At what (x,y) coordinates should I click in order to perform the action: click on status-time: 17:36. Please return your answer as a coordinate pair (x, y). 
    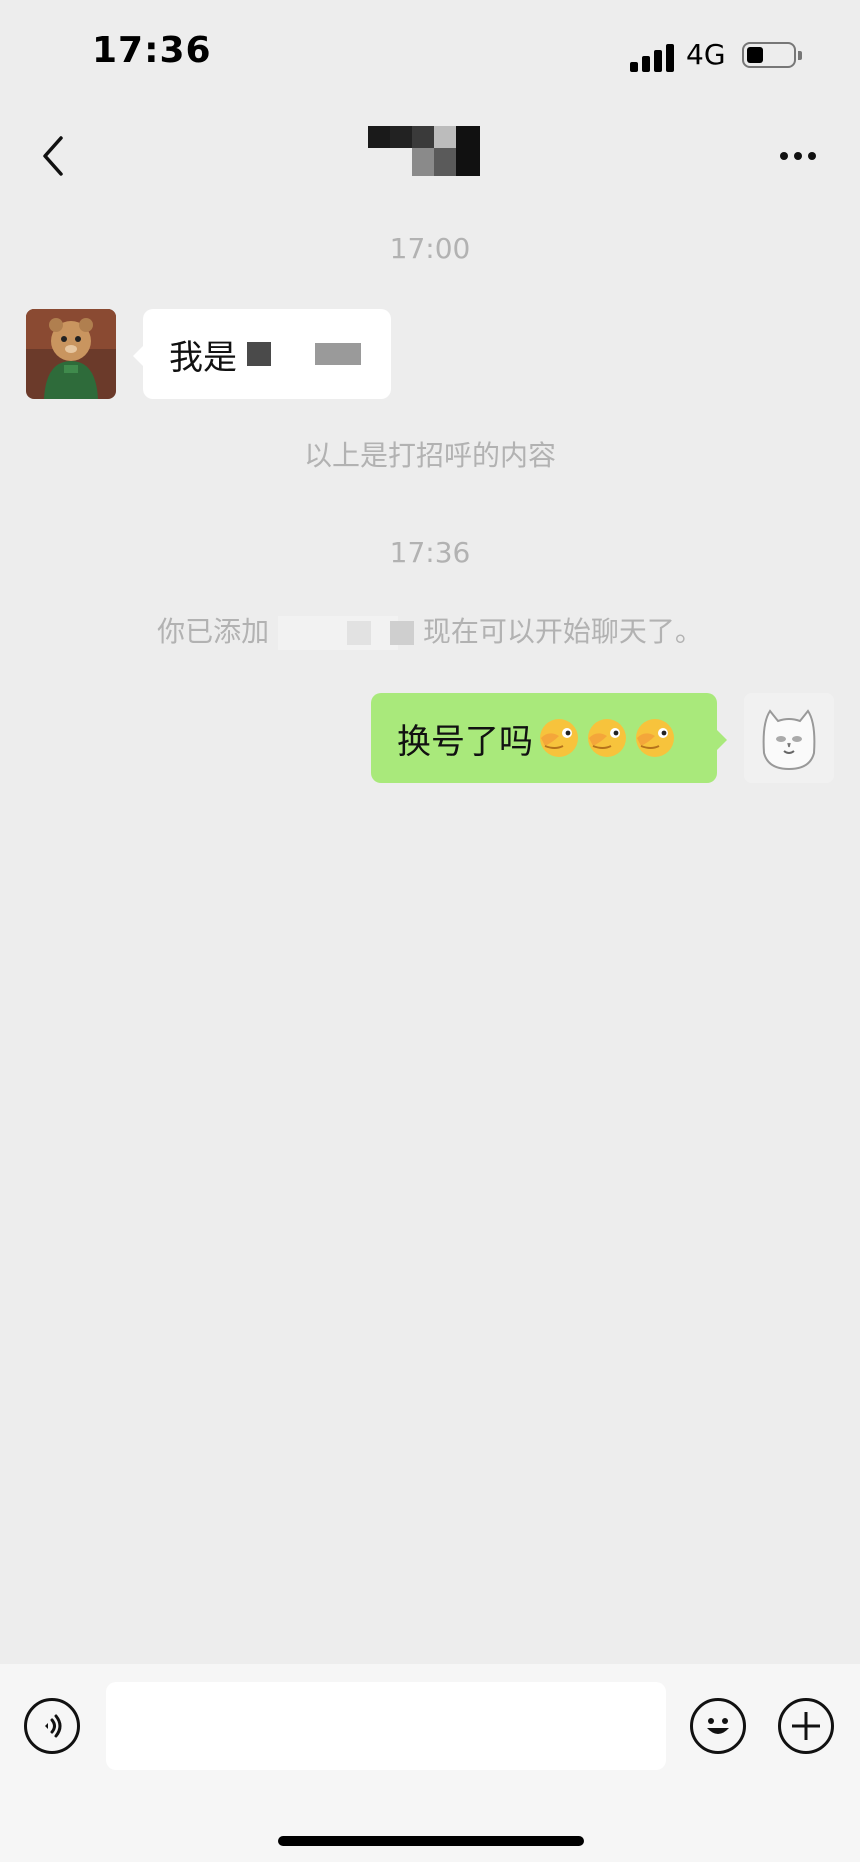
    Looking at the image, I should click on (152, 50).